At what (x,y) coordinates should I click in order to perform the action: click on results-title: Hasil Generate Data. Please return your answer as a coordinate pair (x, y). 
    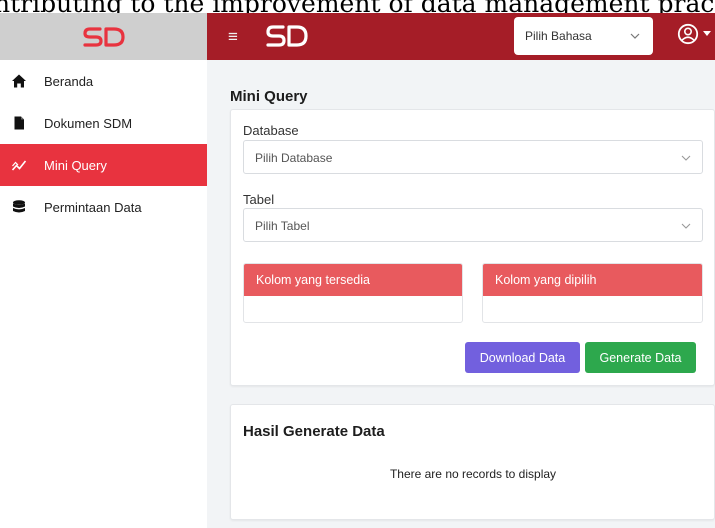
    Looking at the image, I should click on (314, 431).